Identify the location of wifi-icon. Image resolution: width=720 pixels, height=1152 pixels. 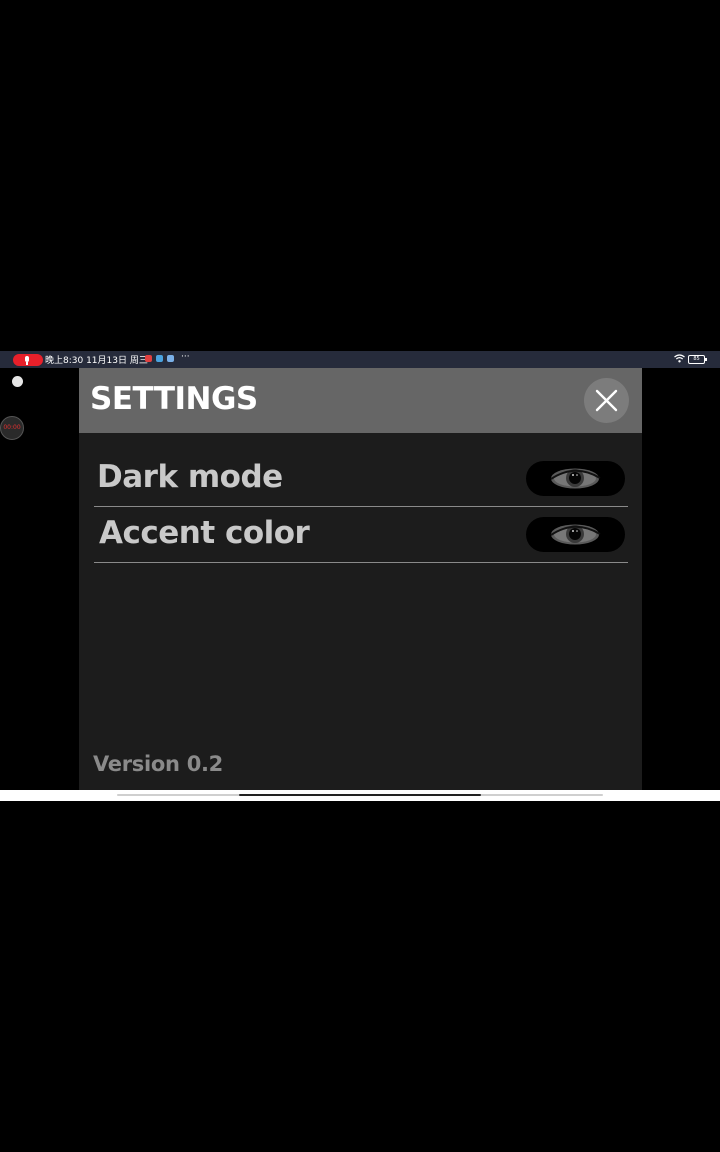
(679, 358).